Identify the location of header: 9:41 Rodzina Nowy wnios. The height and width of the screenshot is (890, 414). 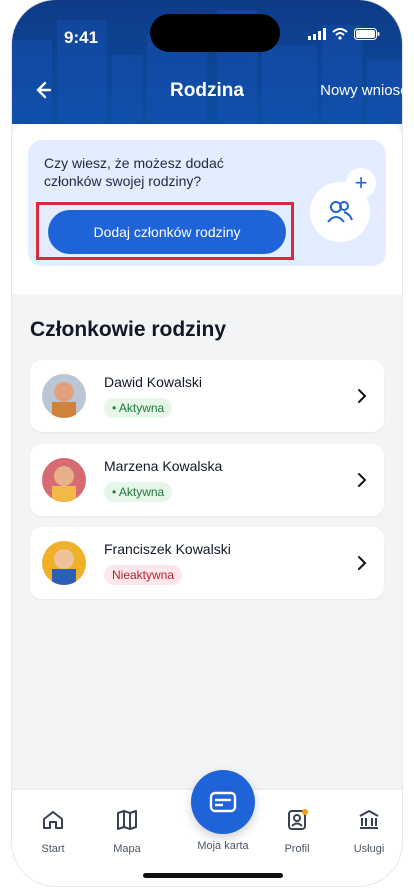
(207, 62).